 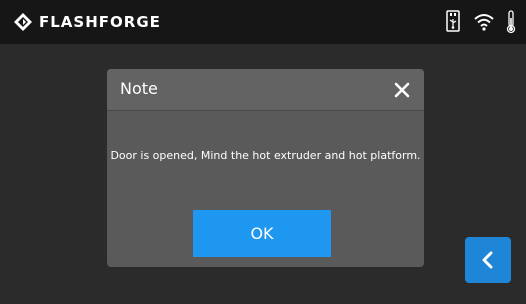 What do you see at coordinates (511, 22) in the screenshot?
I see `thermometer-icon` at bounding box center [511, 22].